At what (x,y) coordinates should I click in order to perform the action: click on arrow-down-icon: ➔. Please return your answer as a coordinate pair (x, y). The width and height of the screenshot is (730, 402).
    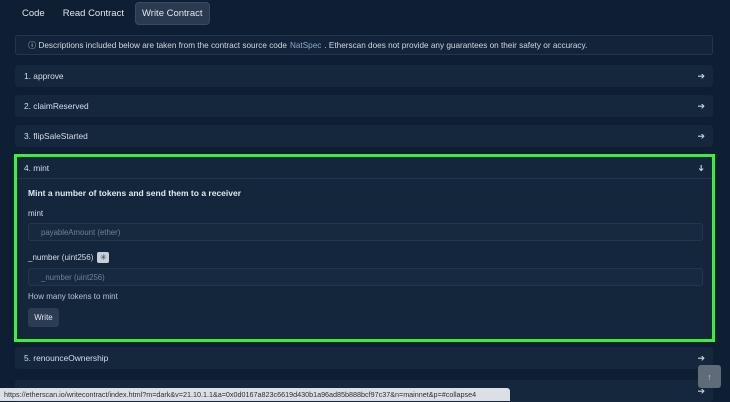
    Looking at the image, I should click on (701, 167).